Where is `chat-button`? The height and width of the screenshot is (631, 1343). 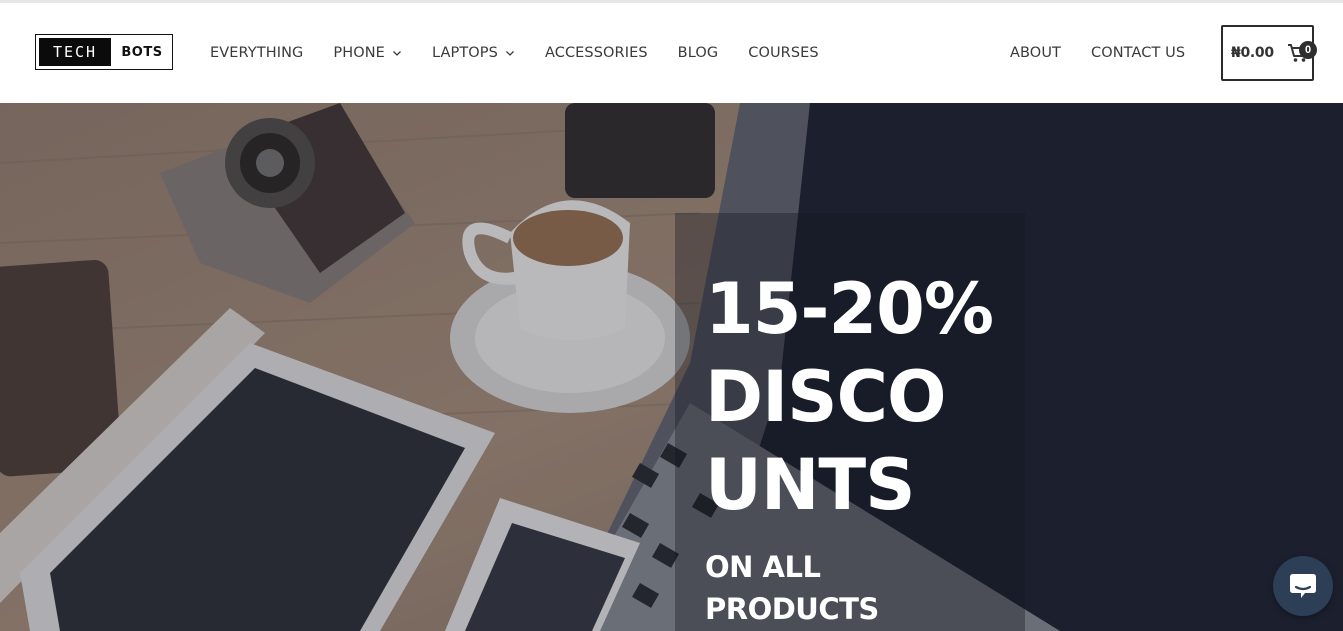
chat-button is located at coordinates (1303, 586).